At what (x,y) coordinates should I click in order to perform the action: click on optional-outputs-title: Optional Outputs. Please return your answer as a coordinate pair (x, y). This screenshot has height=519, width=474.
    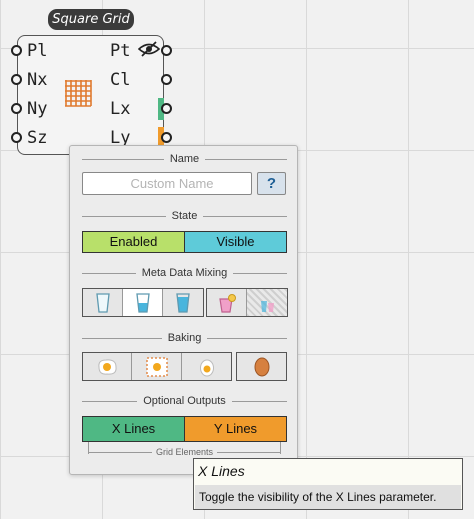
    Looking at the image, I should click on (184, 401).